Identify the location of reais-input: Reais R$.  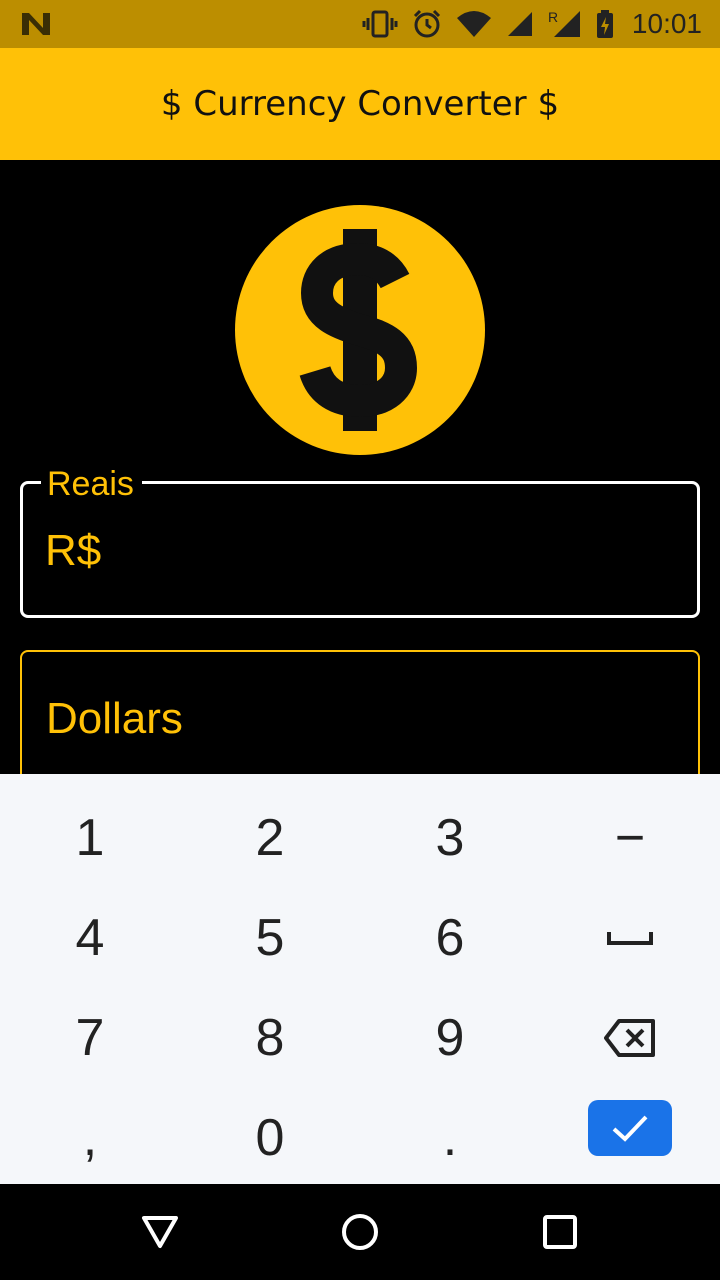
(360, 542).